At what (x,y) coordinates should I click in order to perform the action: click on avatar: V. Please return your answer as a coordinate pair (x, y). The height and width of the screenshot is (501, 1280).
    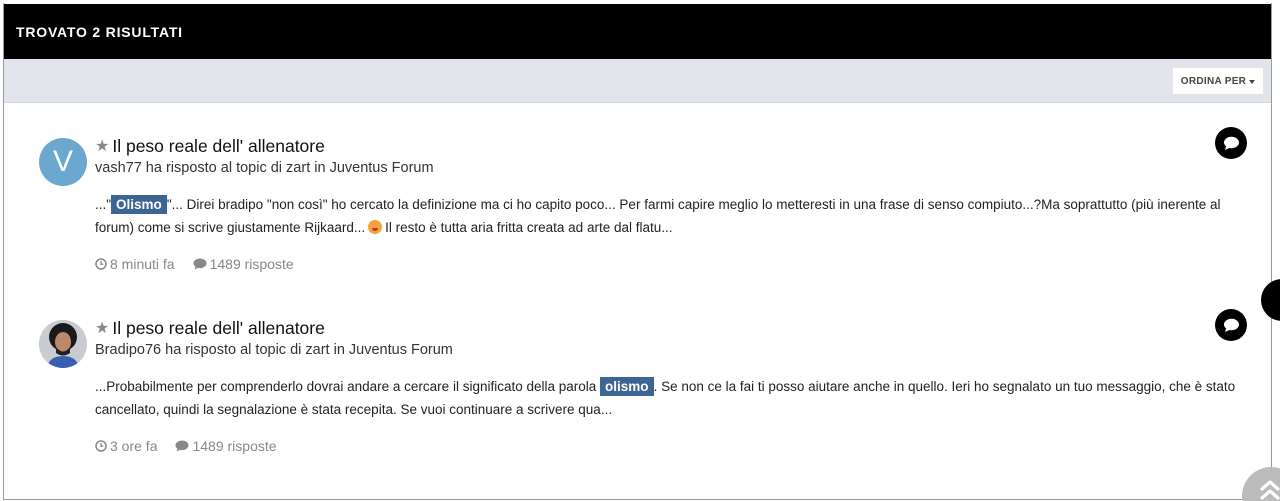
    Looking at the image, I should click on (63, 162).